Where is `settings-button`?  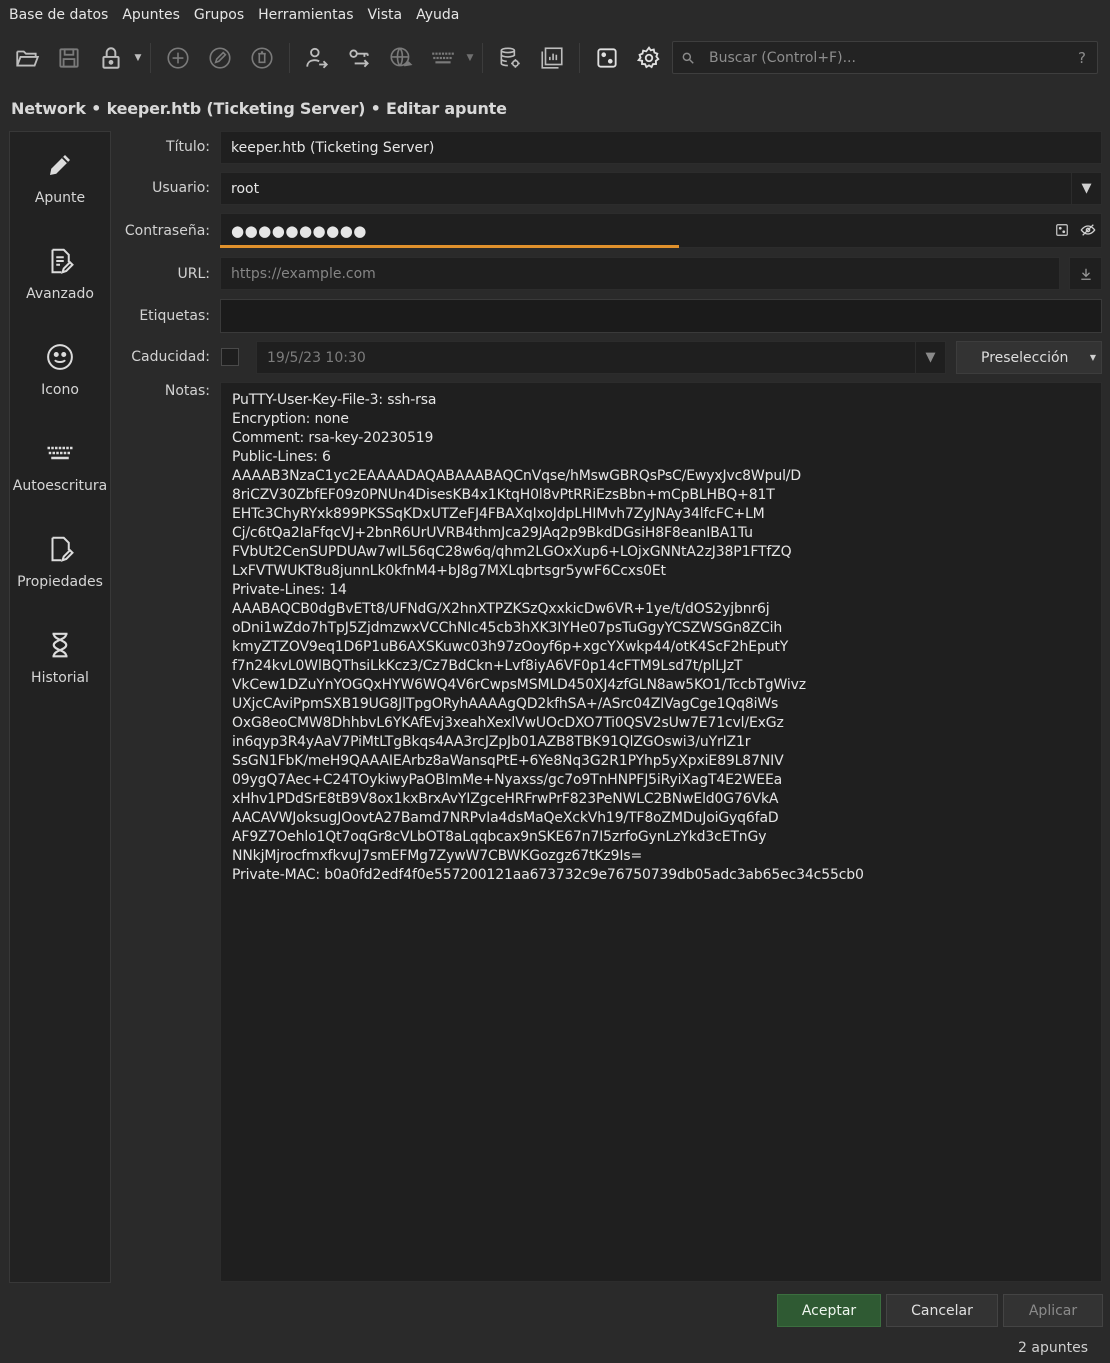 settings-button is located at coordinates (649, 58).